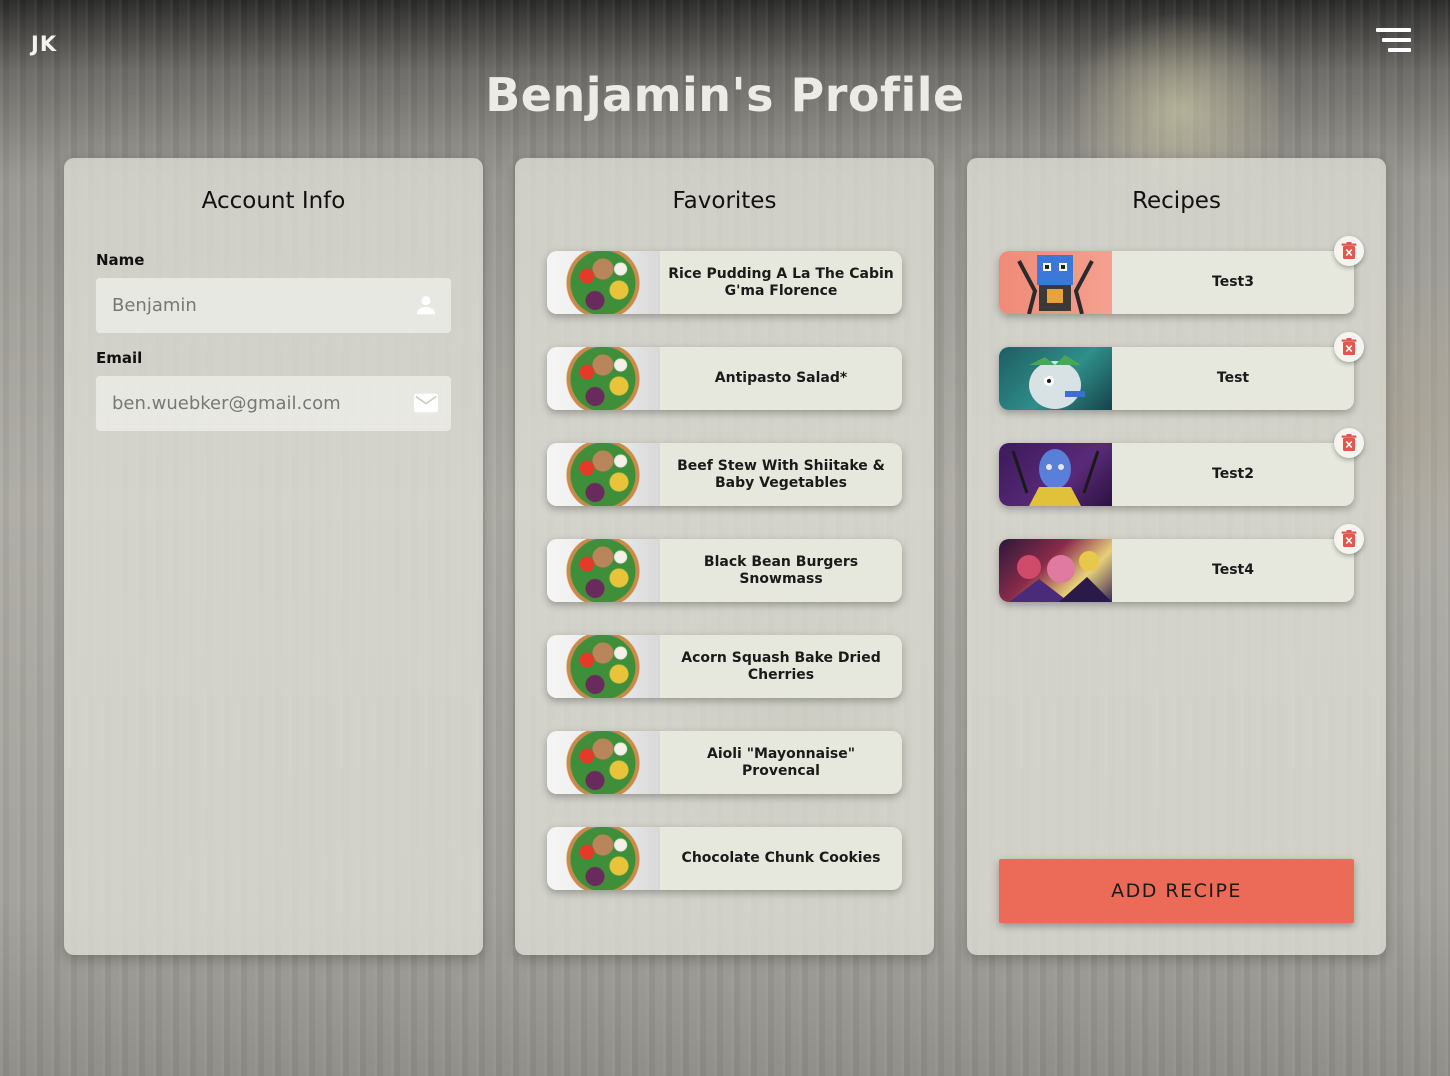  Describe the element at coordinates (273, 201) in the screenshot. I see `account-info-title: Account Info` at that location.